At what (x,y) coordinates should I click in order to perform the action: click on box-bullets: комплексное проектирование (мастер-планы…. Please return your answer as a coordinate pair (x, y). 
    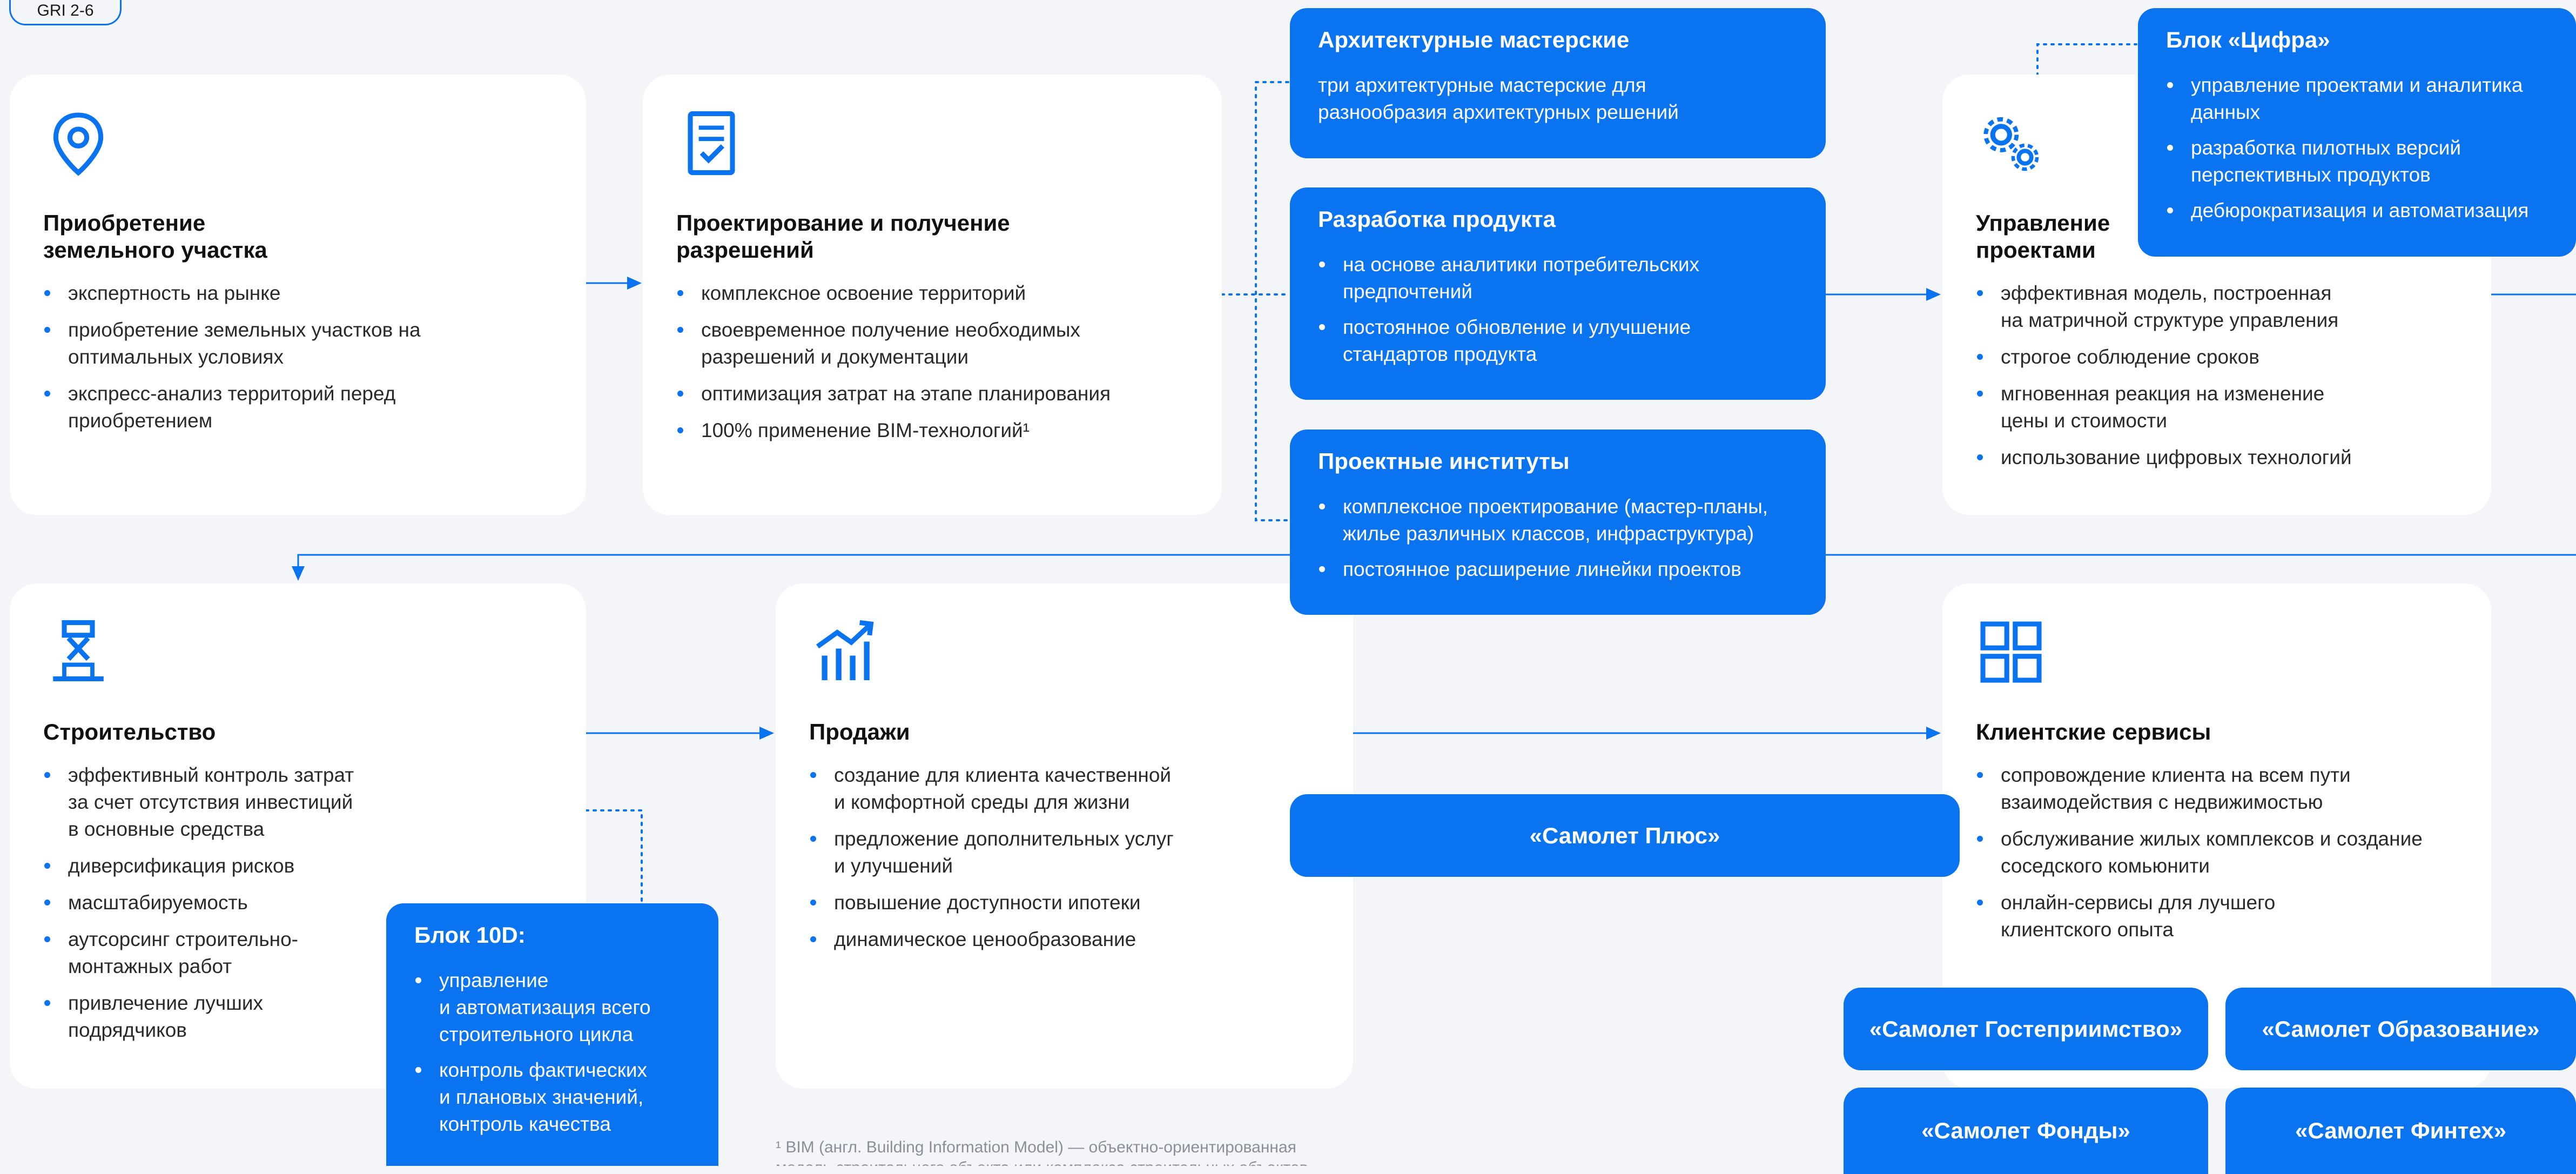
    Looking at the image, I should click on (1566, 542).